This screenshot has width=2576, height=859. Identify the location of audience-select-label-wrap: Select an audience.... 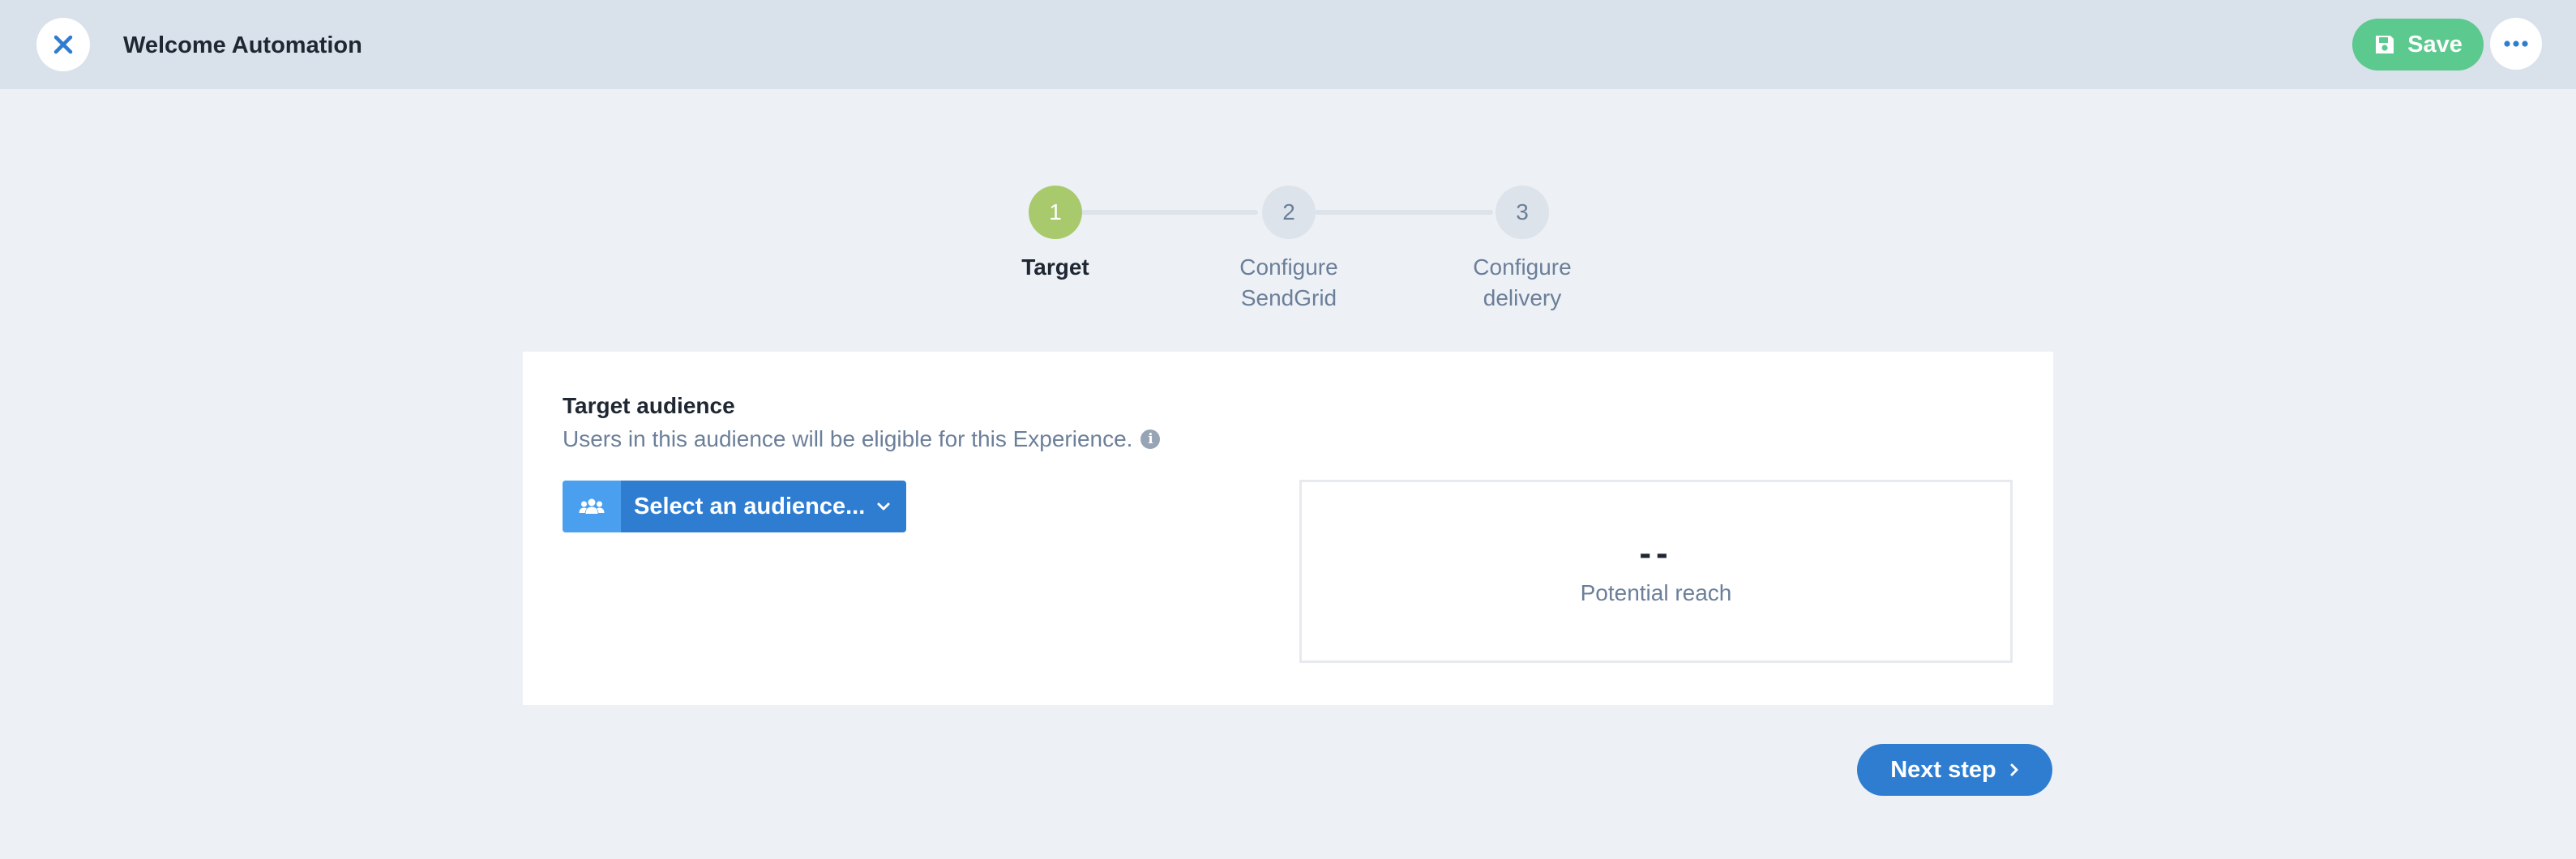
(763, 506).